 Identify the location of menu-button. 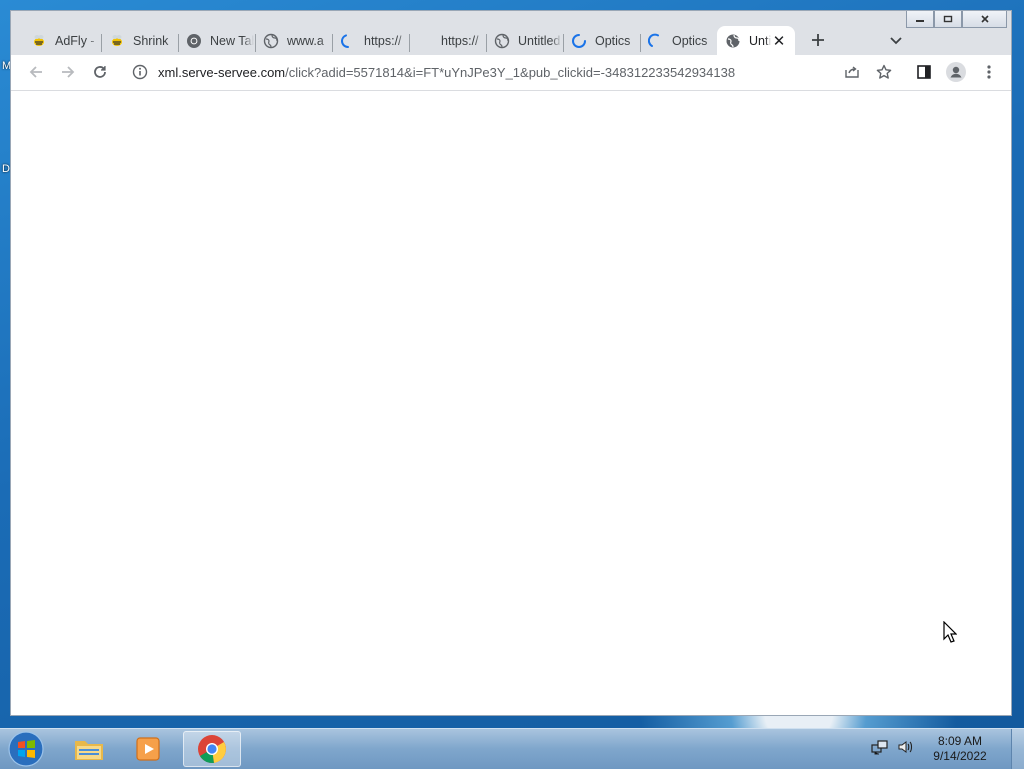
(989, 72).